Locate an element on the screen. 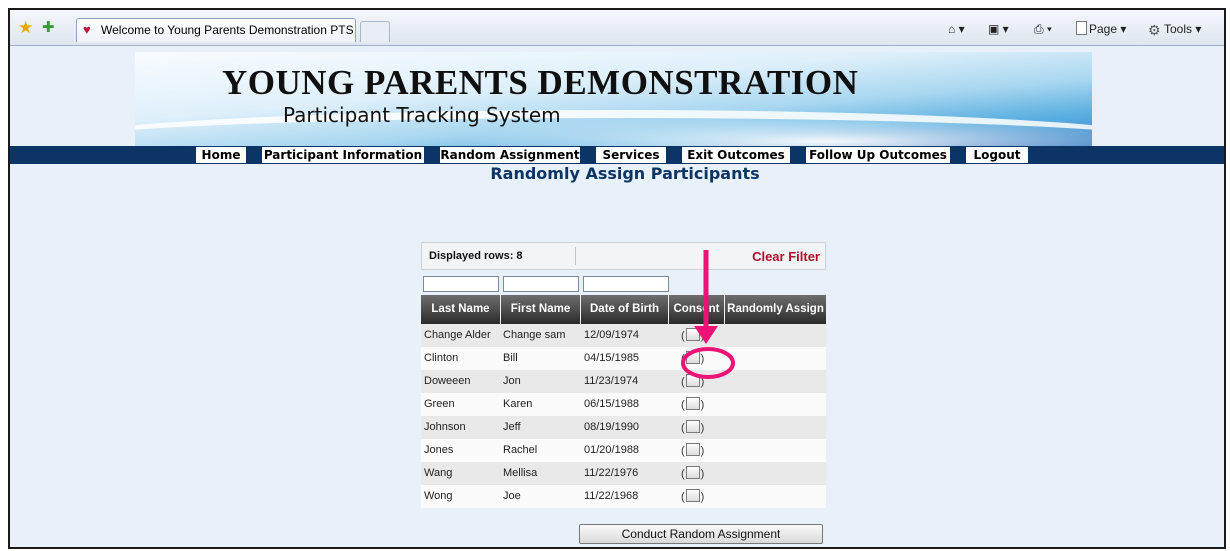  cell-last-name: Jones is located at coordinates (439, 450).